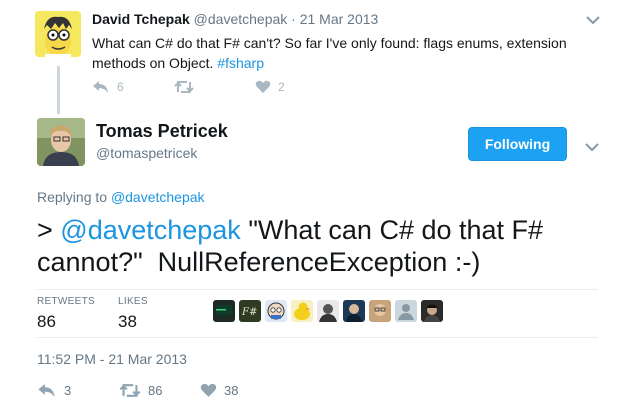  Describe the element at coordinates (517, 144) in the screenshot. I see `following-button: Following` at that location.